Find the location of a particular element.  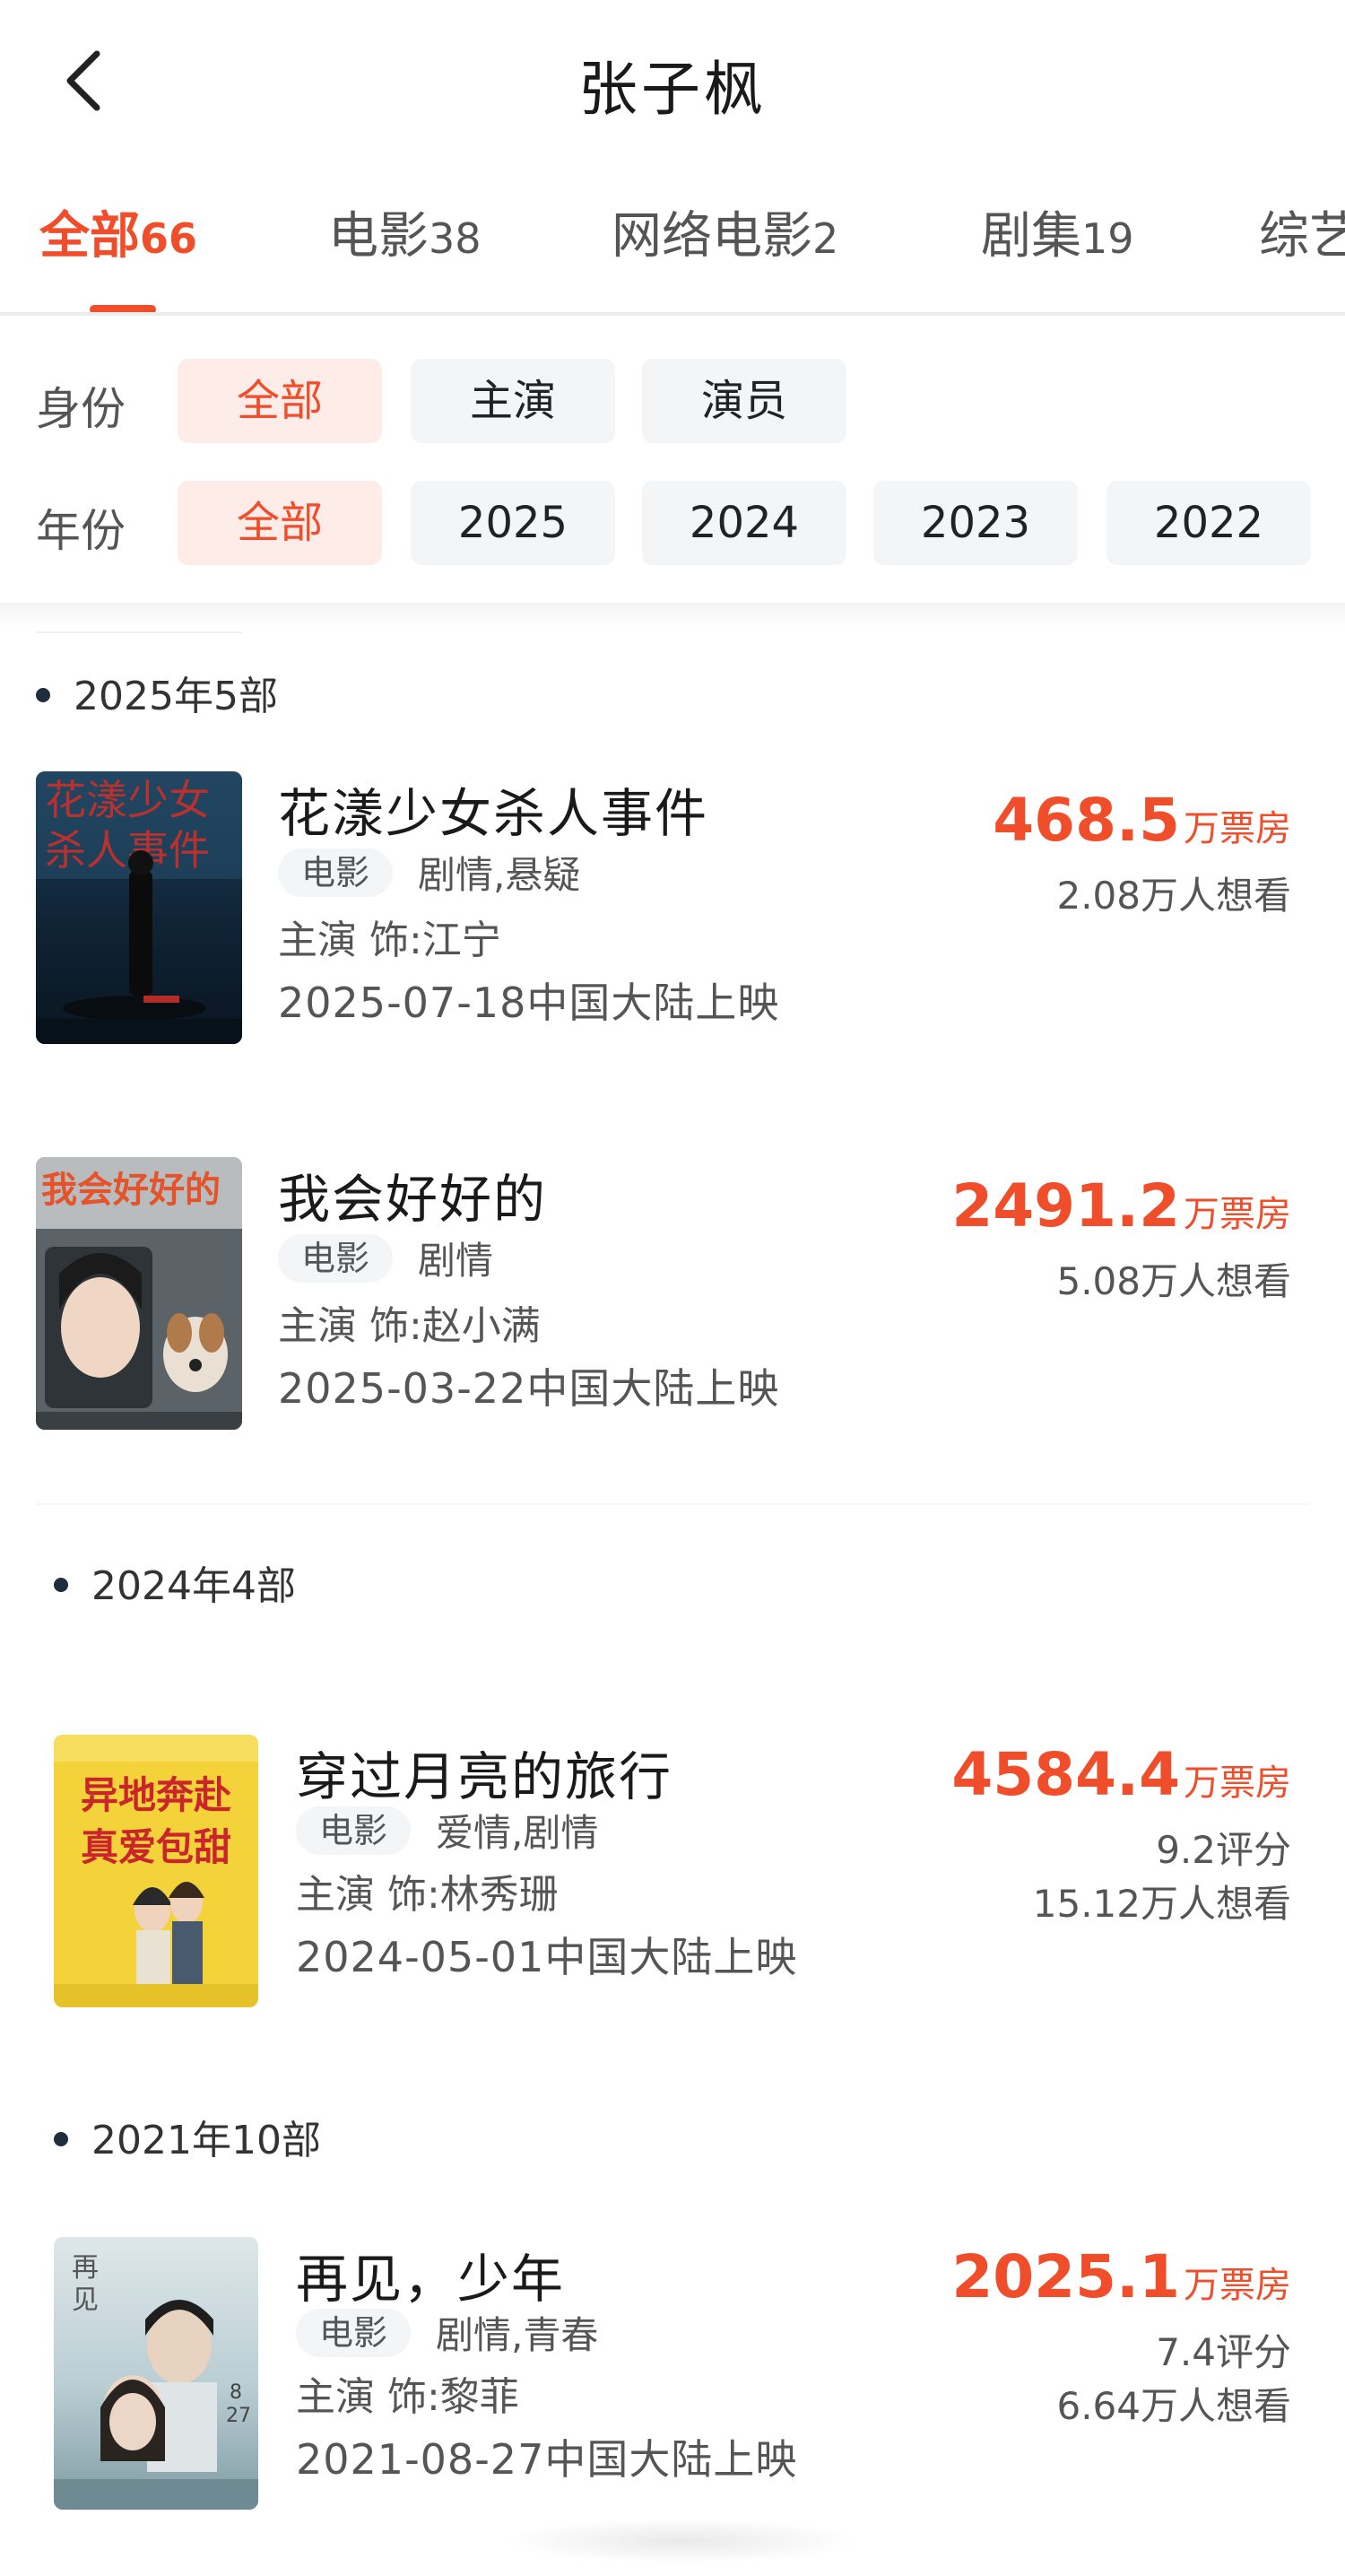

box-office: 2025.1 万票房 is located at coordinates (1121, 2281).